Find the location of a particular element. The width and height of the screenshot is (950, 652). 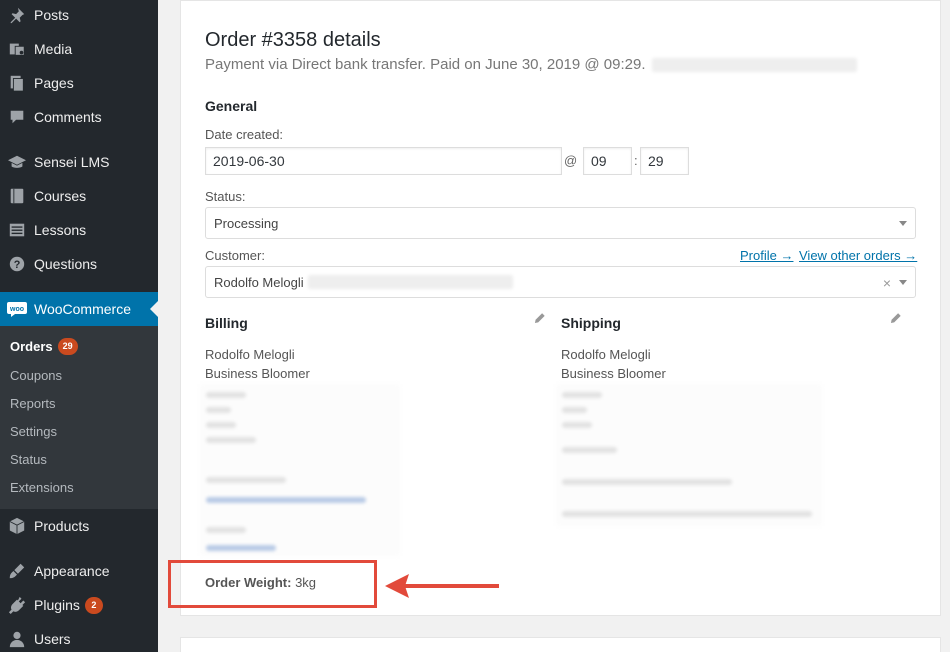

menu-questions: ? Questions is located at coordinates (79, 264).